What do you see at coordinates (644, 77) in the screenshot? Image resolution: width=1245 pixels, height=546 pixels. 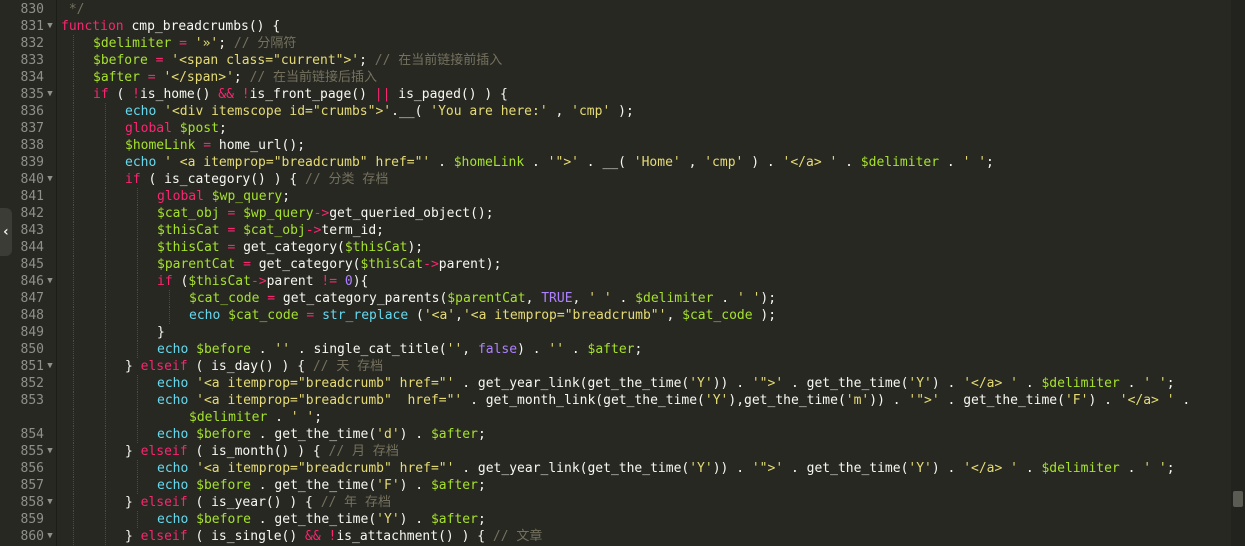 I see `code-line: $after = '</span>'; // 在当前链接后插入` at bounding box center [644, 77].